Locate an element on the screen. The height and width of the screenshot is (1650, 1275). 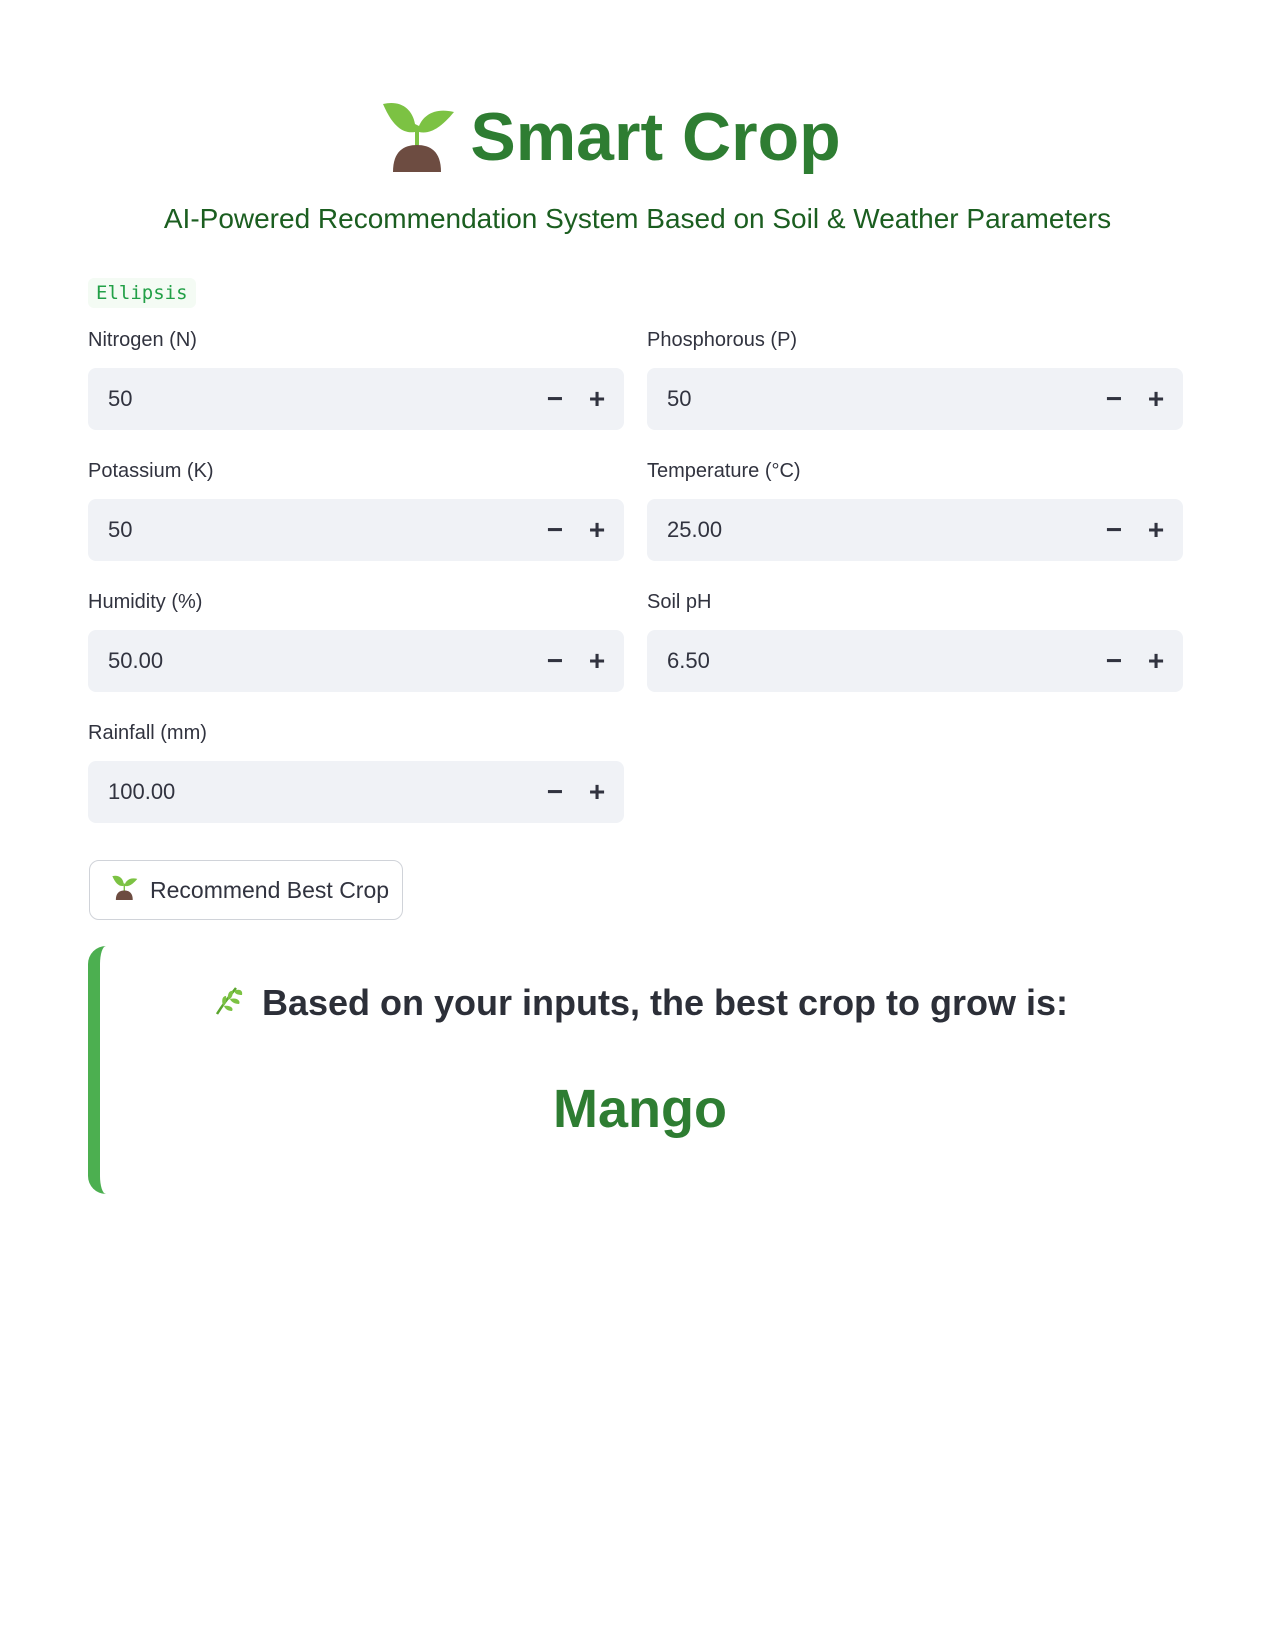
nitrogen-decrement-button: − is located at coordinates (555, 399).